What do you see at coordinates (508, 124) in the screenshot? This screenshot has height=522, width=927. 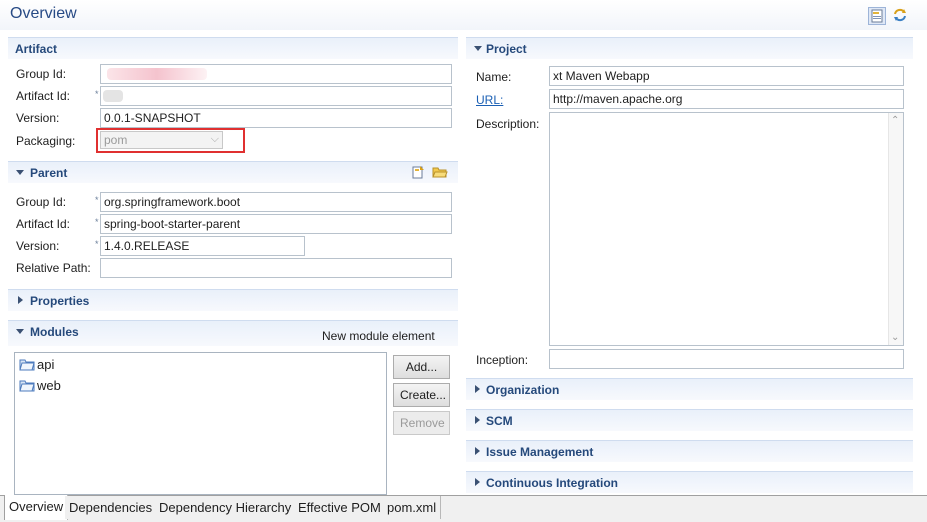 I see `project-description-label: Description:` at bounding box center [508, 124].